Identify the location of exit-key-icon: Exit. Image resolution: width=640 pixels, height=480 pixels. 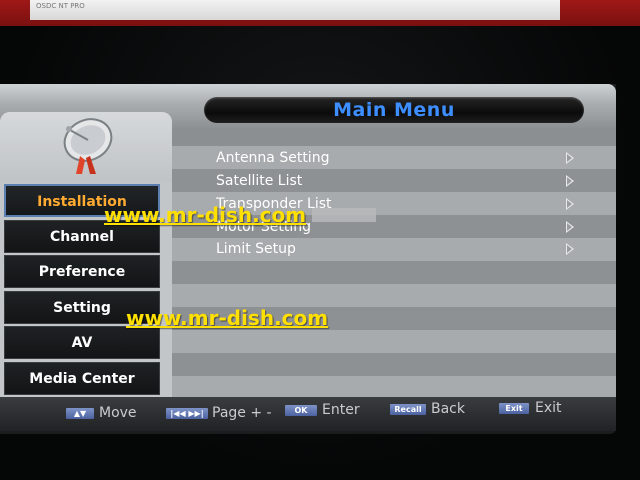
(514, 408).